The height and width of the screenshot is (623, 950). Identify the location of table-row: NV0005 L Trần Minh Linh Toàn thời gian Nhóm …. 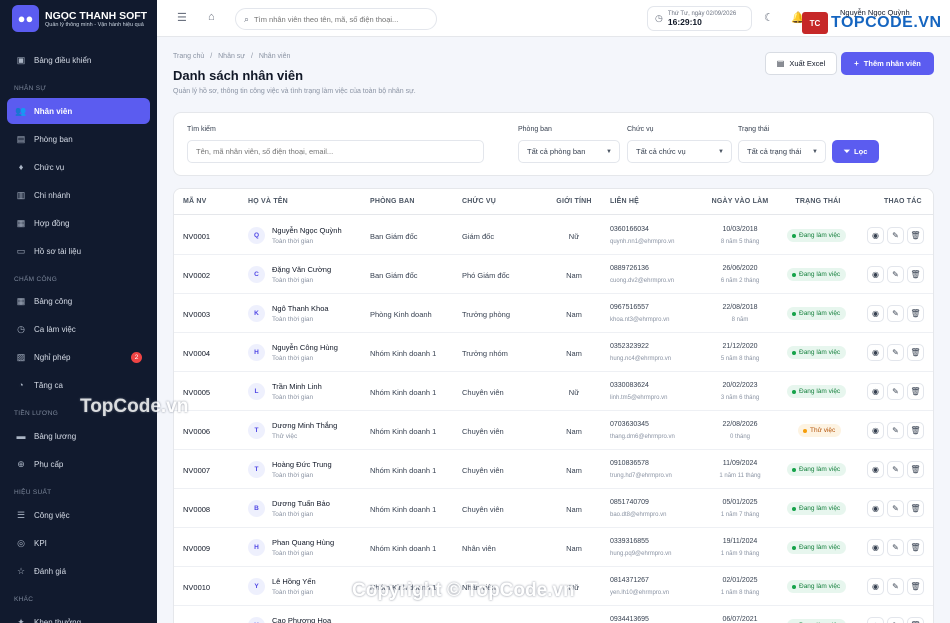
(553, 391).